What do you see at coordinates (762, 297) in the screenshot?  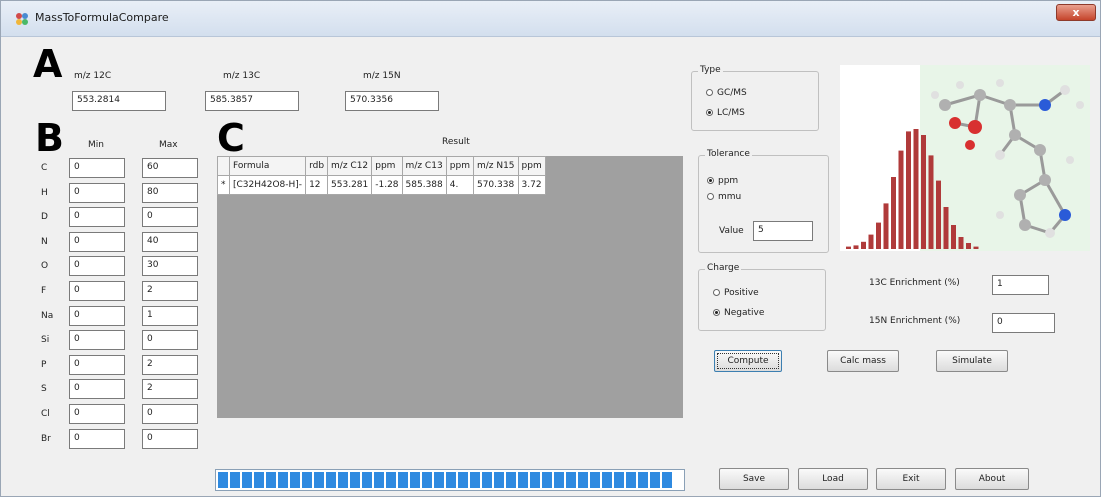 I see `charge-group: Charge Positive Negative` at bounding box center [762, 297].